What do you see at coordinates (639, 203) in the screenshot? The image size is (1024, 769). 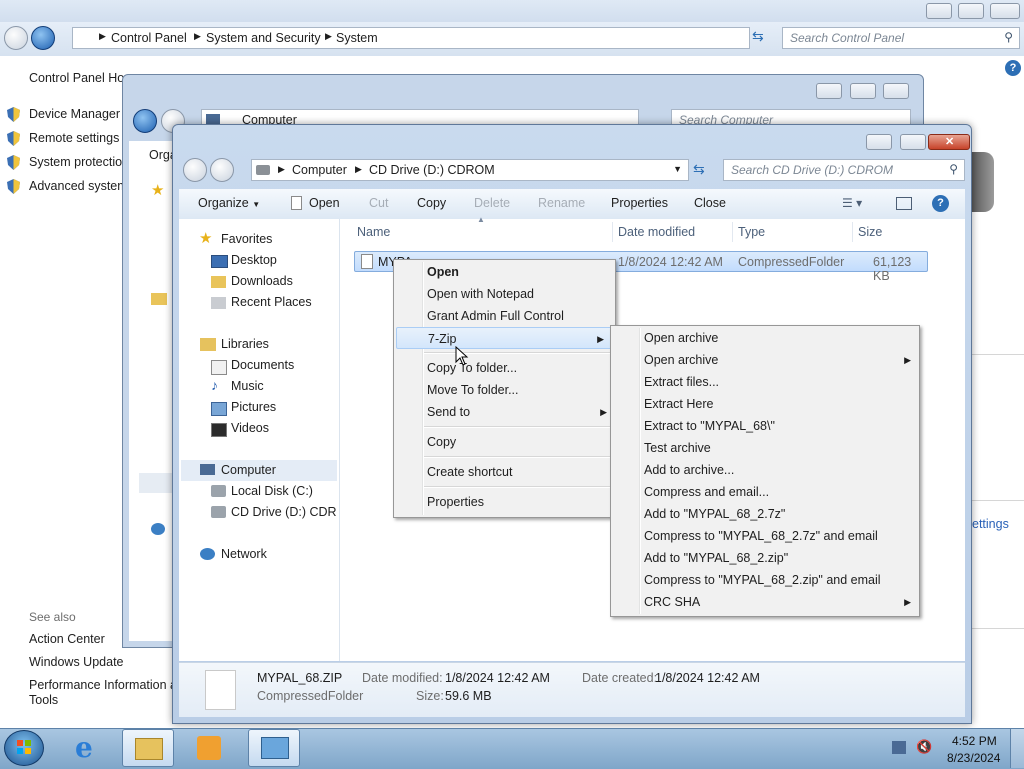 I see `properties-button: Properties` at bounding box center [639, 203].